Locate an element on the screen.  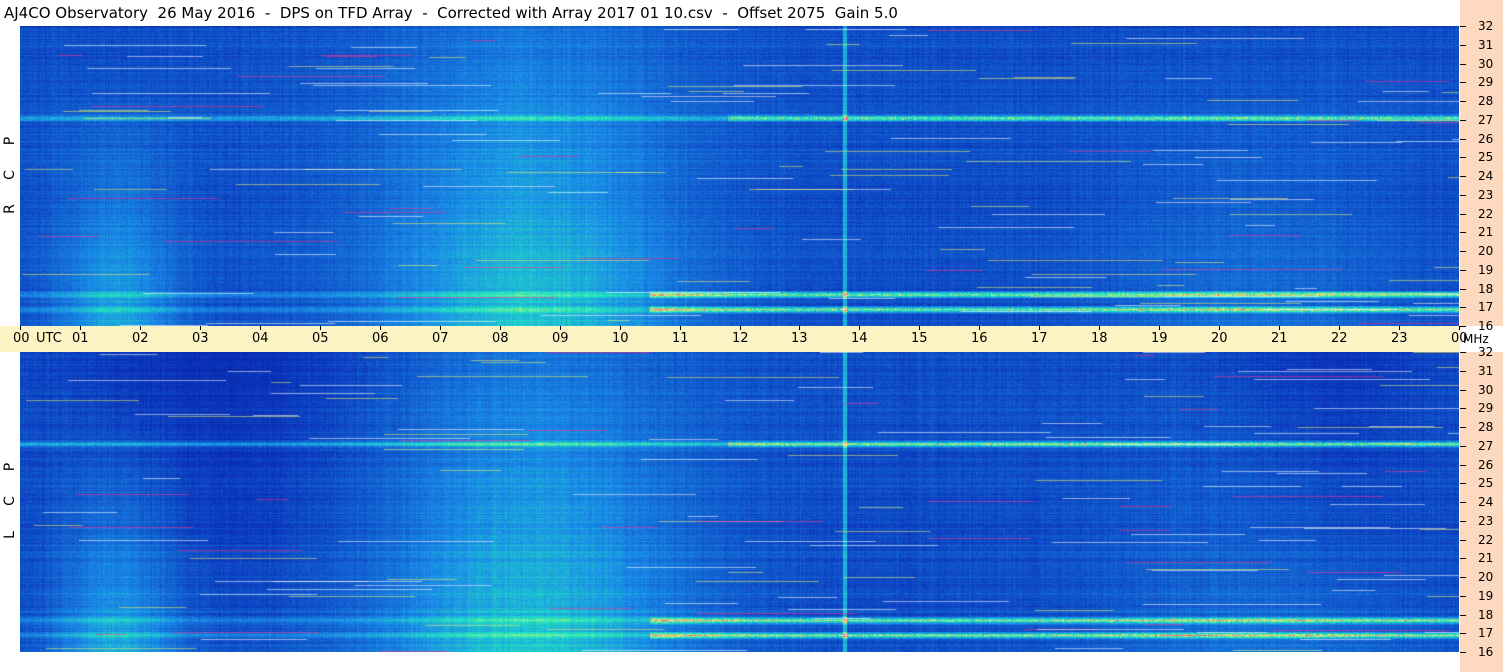
frequency-tick-label: 17 is located at coordinates (1486, 633).